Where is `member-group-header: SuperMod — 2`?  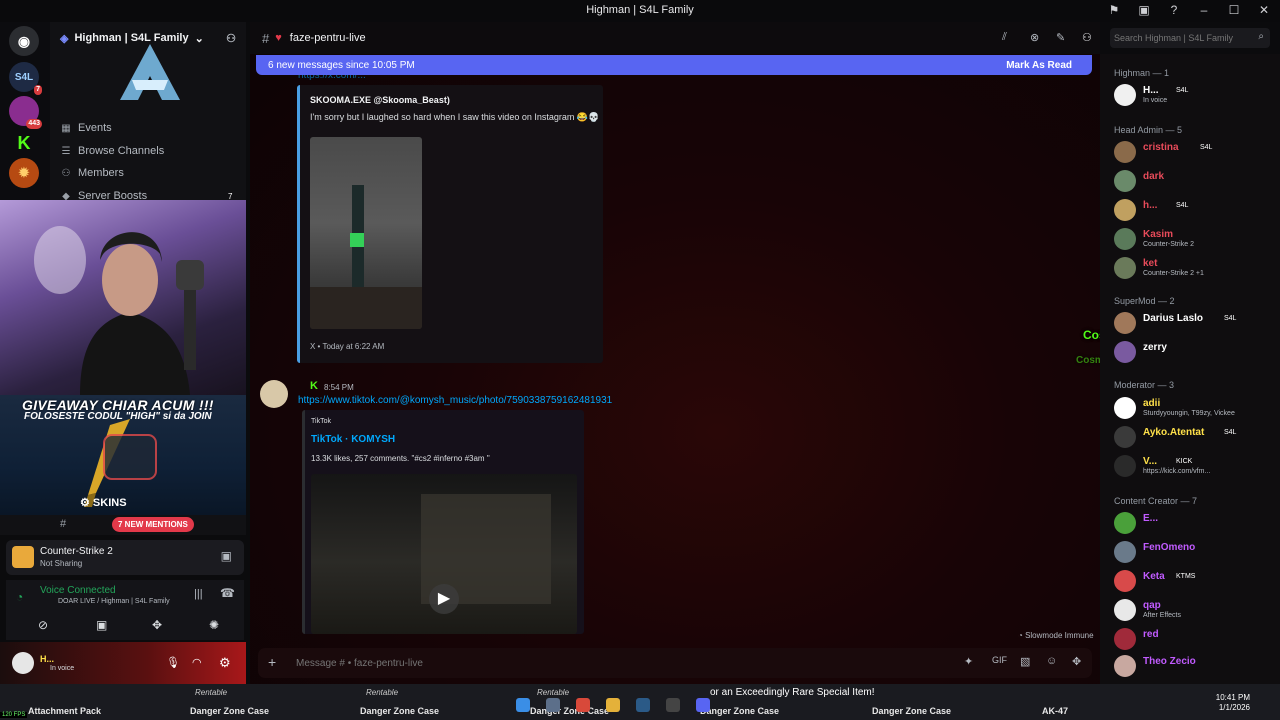 member-group-header: SuperMod — 2 is located at coordinates (1144, 301).